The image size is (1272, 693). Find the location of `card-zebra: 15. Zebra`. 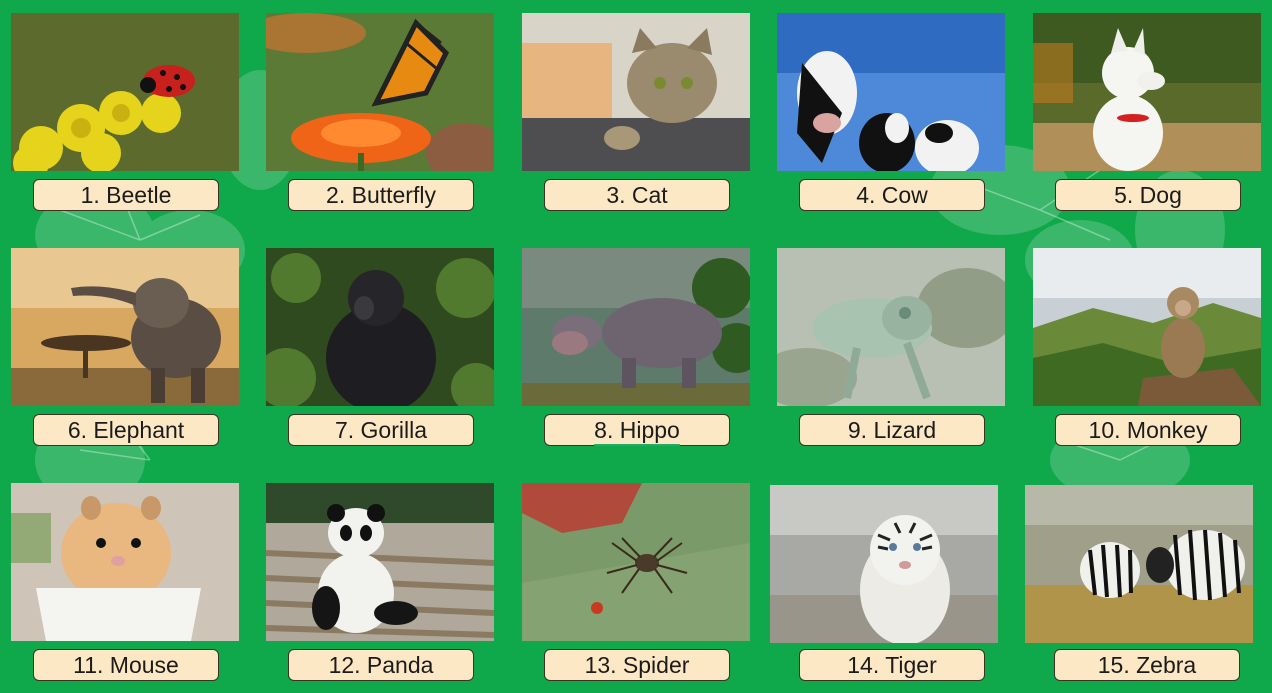

card-zebra: 15. Zebra is located at coordinates (1139, 583).